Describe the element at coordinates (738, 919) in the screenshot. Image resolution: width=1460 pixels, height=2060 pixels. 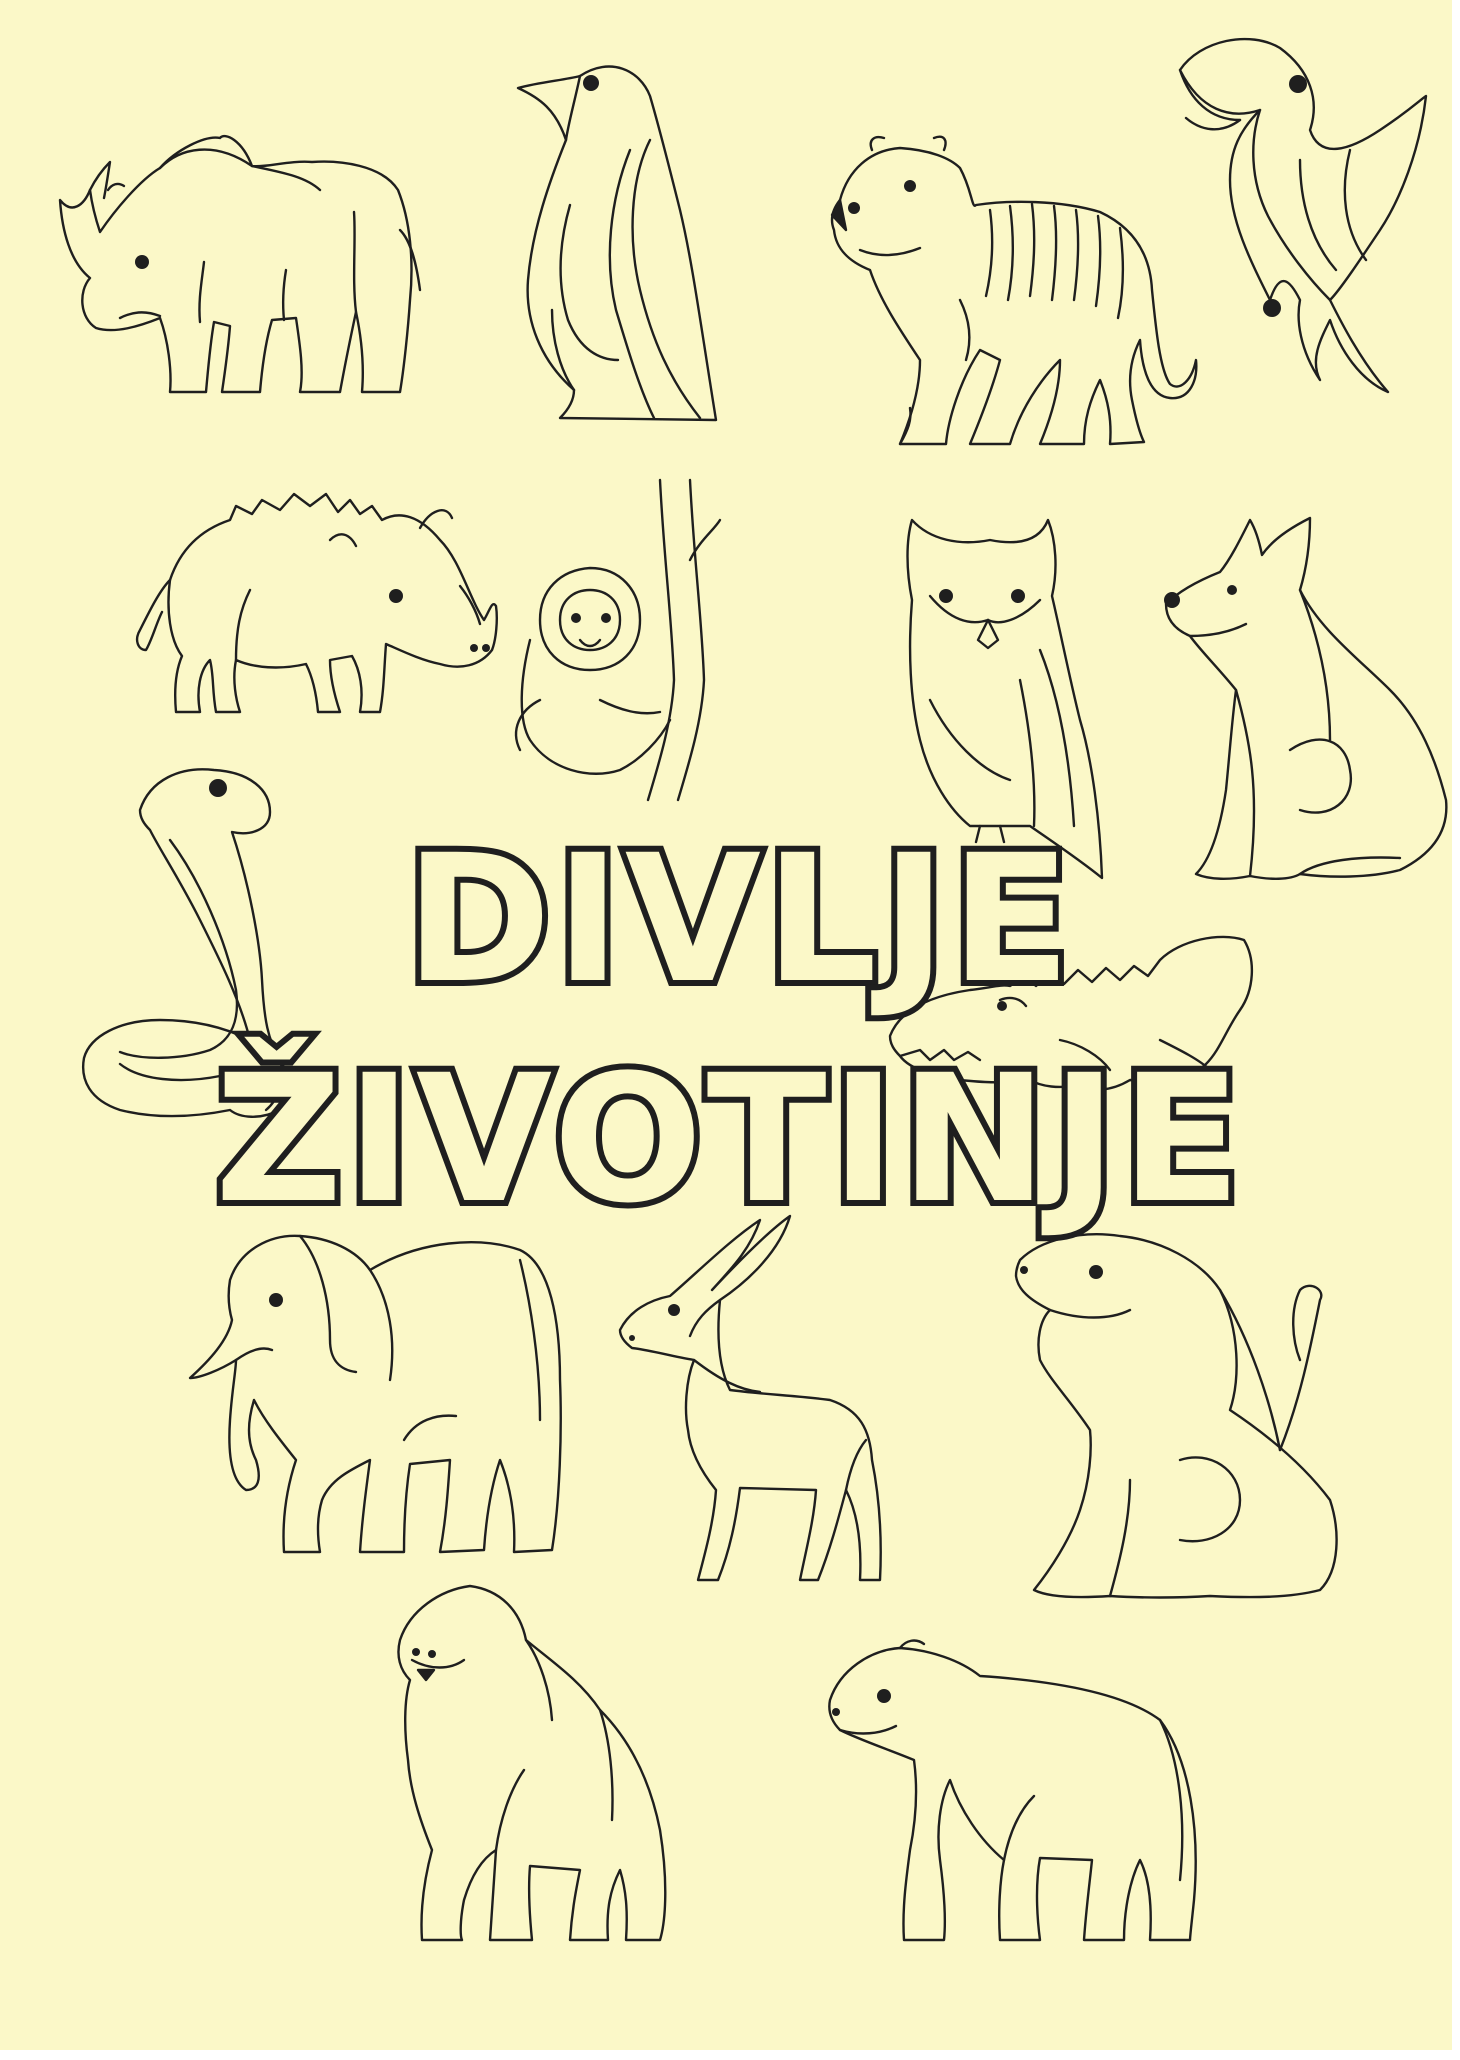
I see `title-line-divlje: DIVLJE` at that location.